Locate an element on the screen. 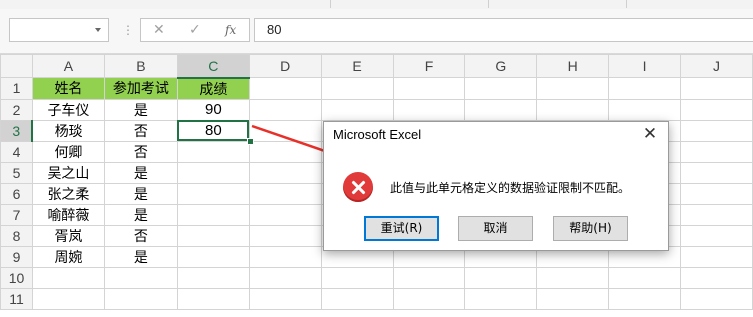 The width and height of the screenshot is (753, 317). row-header-9: 9 is located at coordinates (16, 256).